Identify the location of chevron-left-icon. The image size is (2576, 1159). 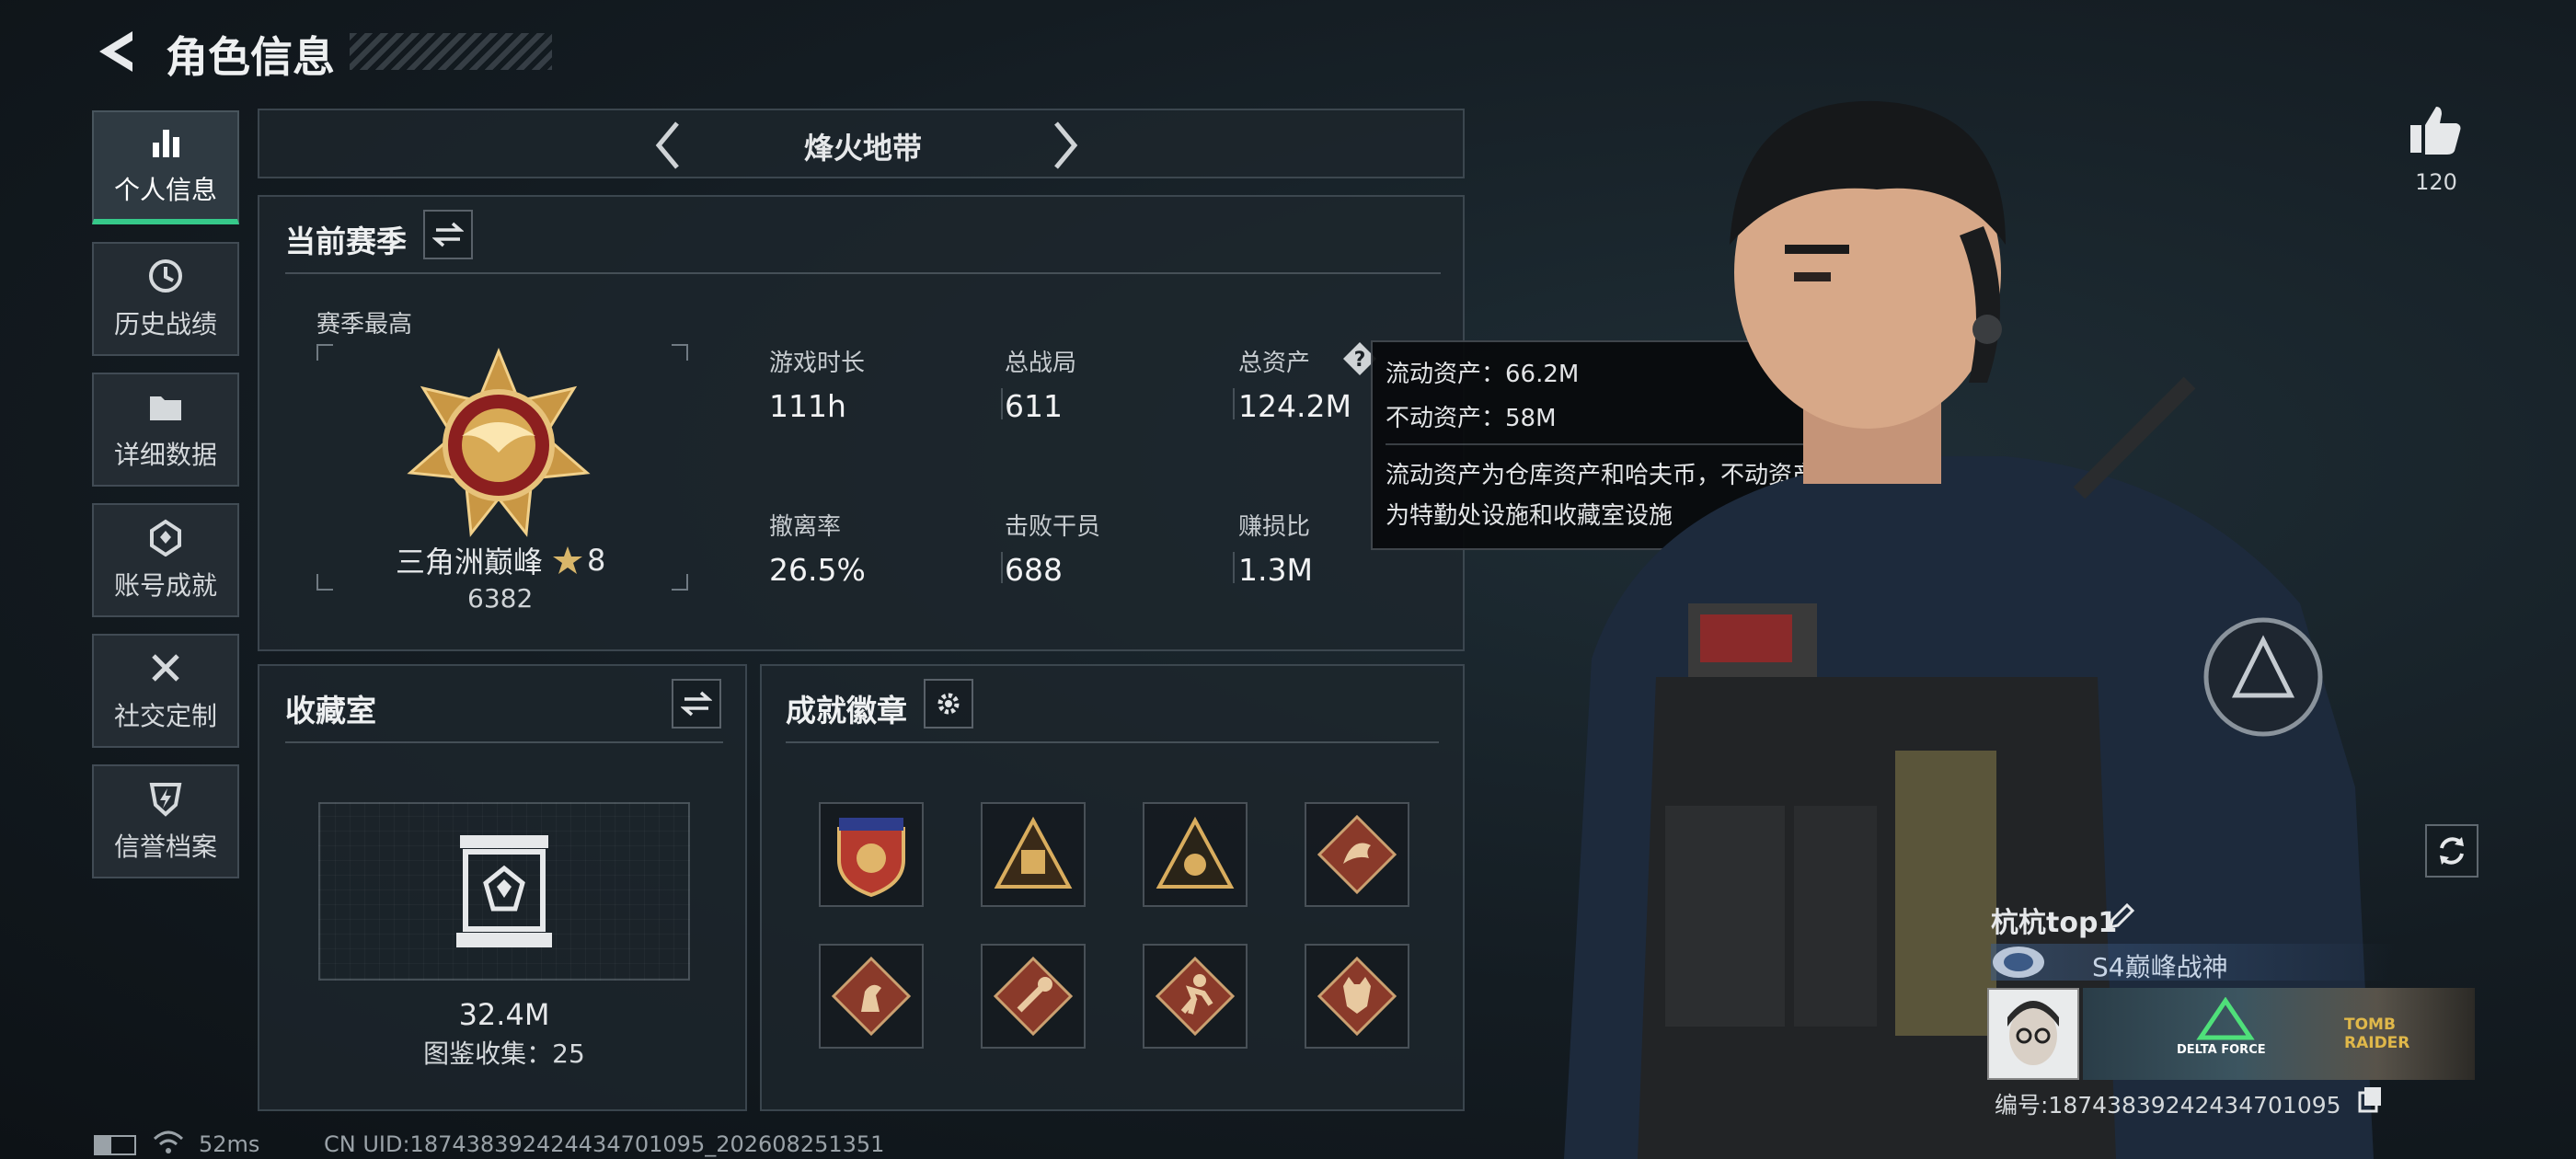
(667, 145).